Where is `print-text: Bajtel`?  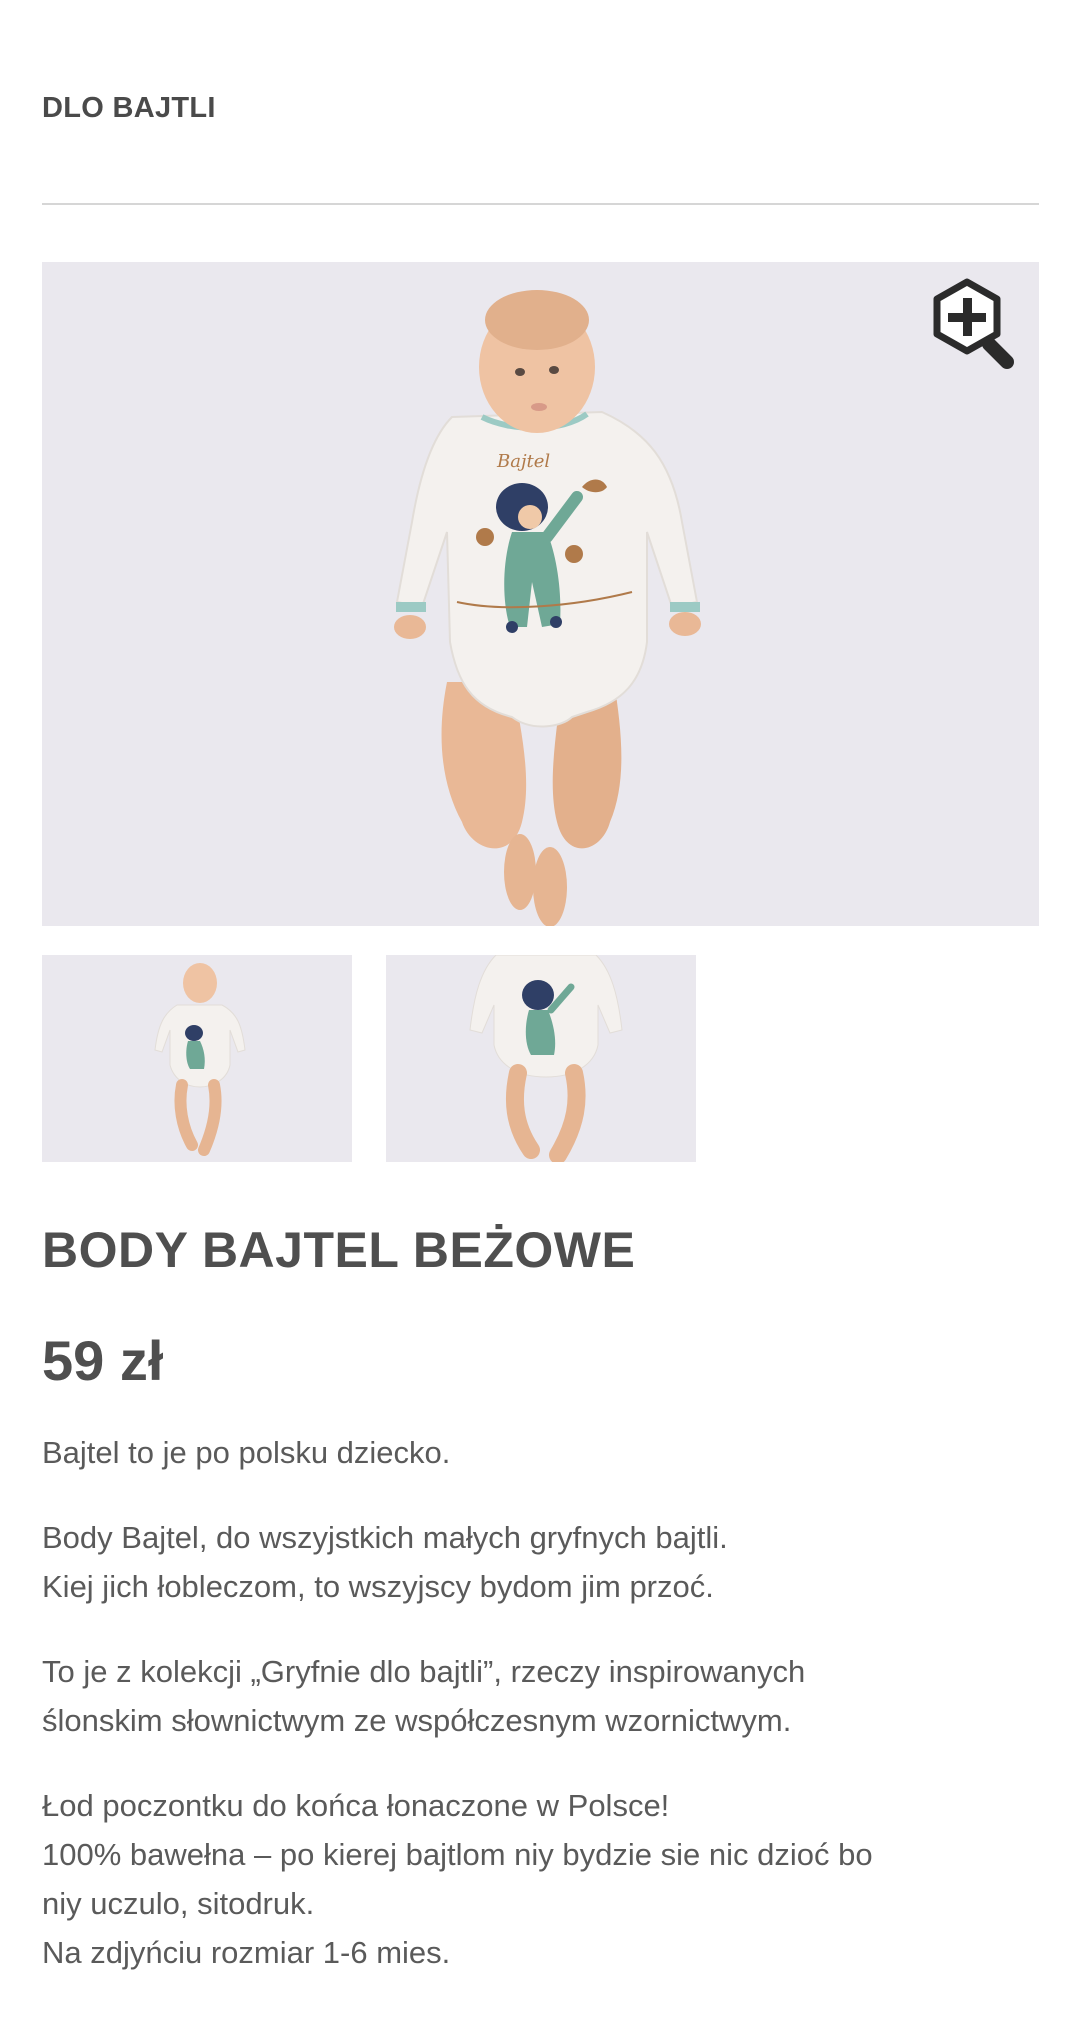
print-text: Bajtel is located at coordinates (523, 461).